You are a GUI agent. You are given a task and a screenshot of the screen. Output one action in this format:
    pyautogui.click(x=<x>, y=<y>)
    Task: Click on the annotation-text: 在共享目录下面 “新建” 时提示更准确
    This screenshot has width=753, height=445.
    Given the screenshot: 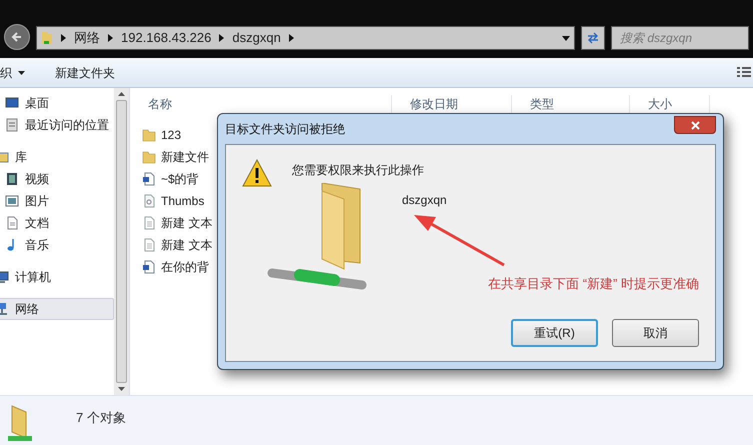 What is the action you would take?
    pyautogui.click(x=593, y=284)
    